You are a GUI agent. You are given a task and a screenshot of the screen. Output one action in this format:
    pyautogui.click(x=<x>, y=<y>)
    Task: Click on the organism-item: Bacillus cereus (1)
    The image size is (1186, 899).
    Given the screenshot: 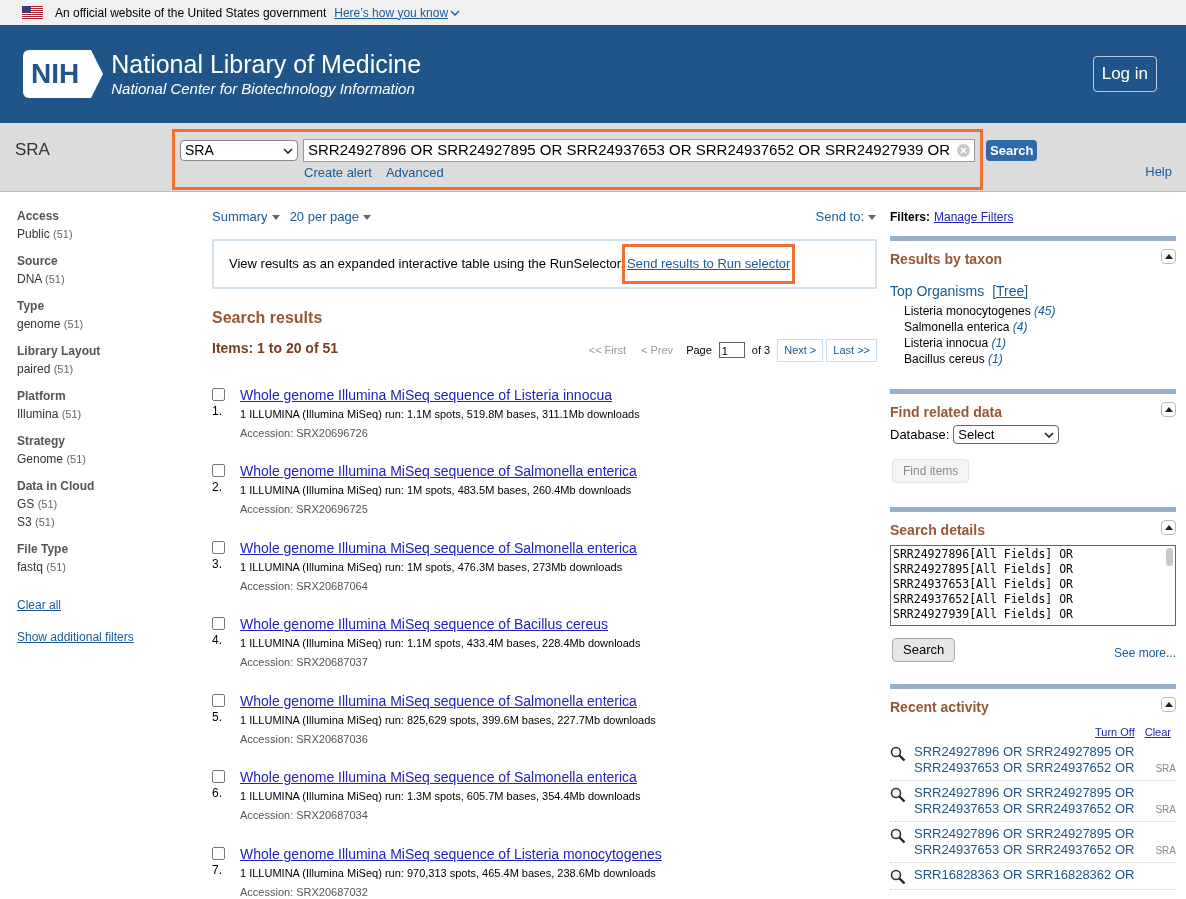 What is the action you would take?
    pyautogui.click(x=1040, y=359)
    